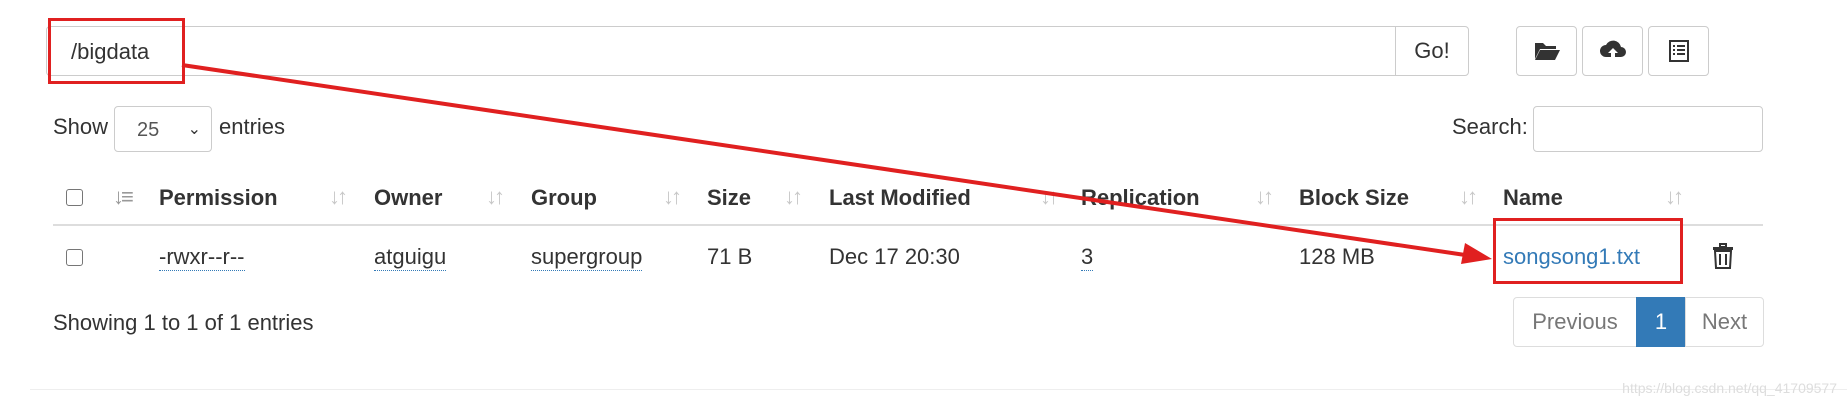 The height and width of the screenshot is (406, 1847). I want to click on watermark: https://blog.csdn.net/qq_41709577, so click(1729, 388).